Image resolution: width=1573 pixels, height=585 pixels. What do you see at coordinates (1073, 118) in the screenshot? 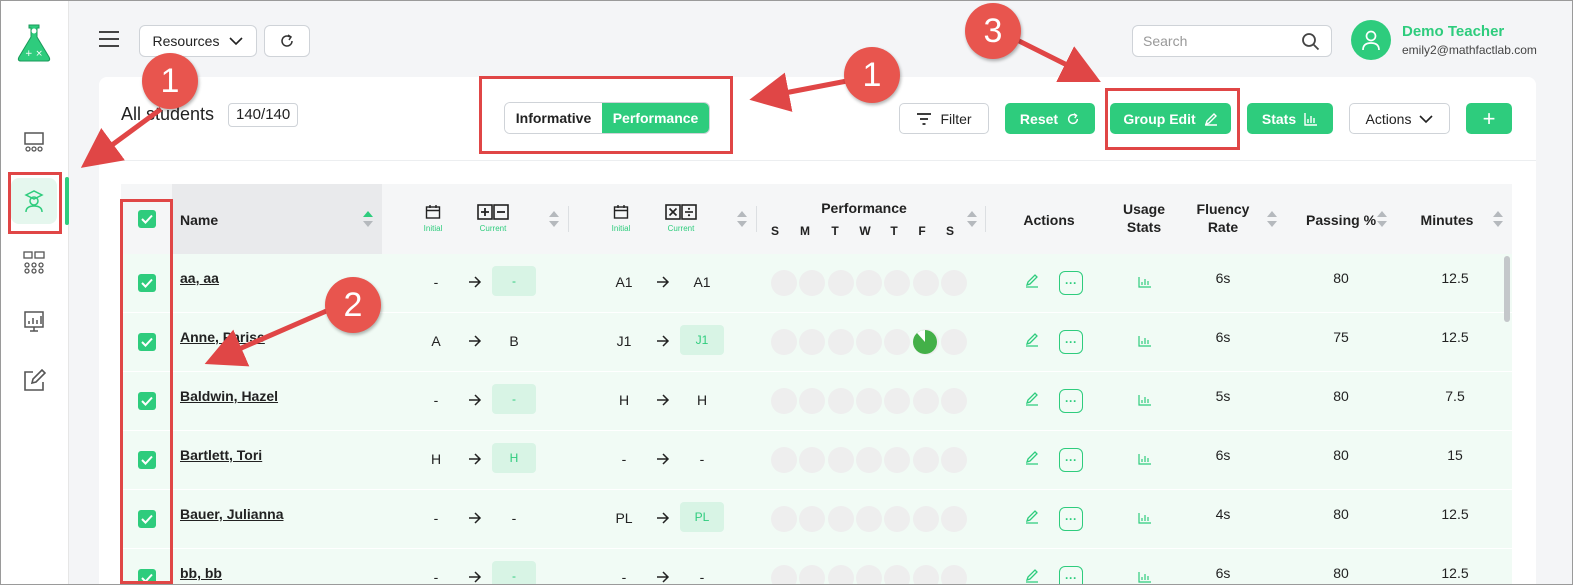
I see `refresh-icon` at bounding box center [1073, 118].